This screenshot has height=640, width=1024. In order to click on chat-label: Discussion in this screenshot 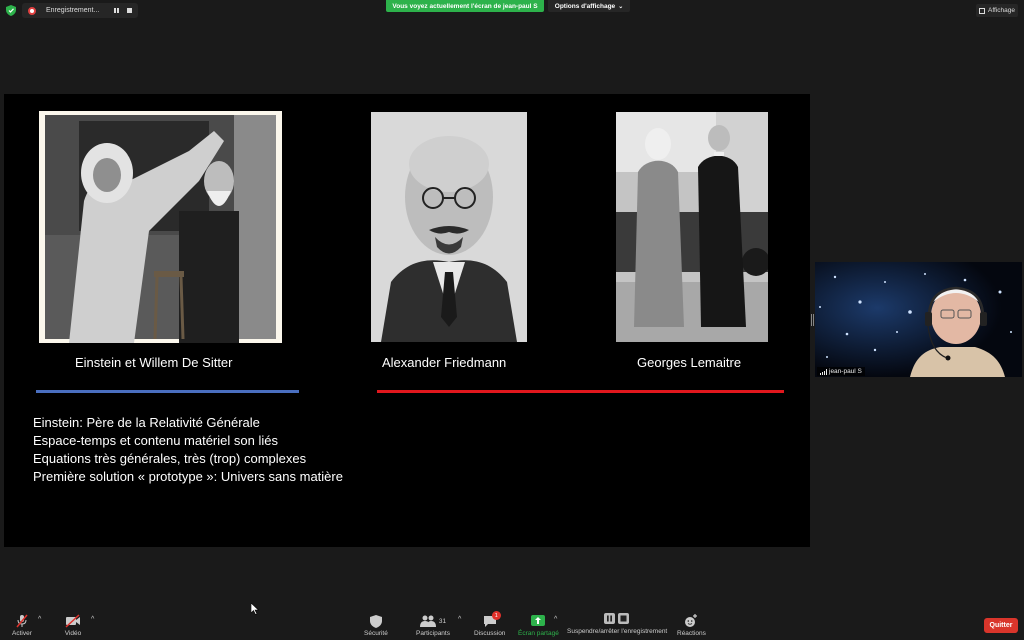, I will do `click(490, 633)`.